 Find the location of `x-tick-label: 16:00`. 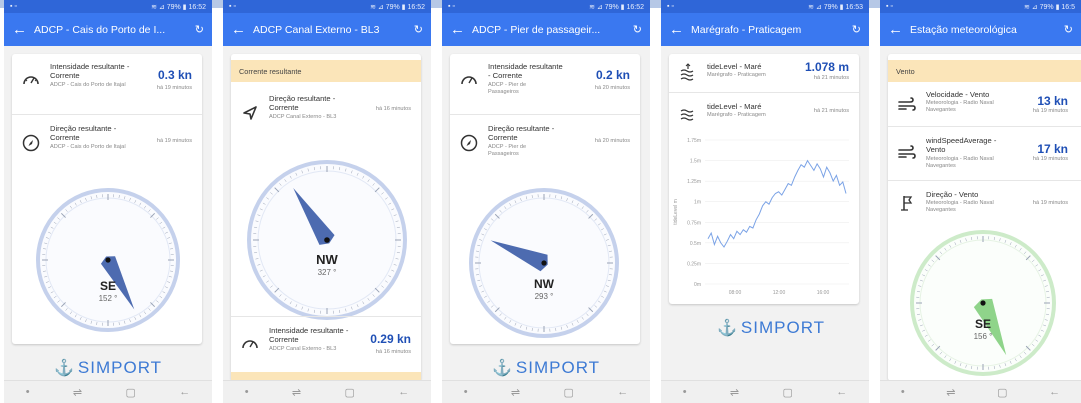

x-tick-label: 16:00 is located at coordinates (823, 293).